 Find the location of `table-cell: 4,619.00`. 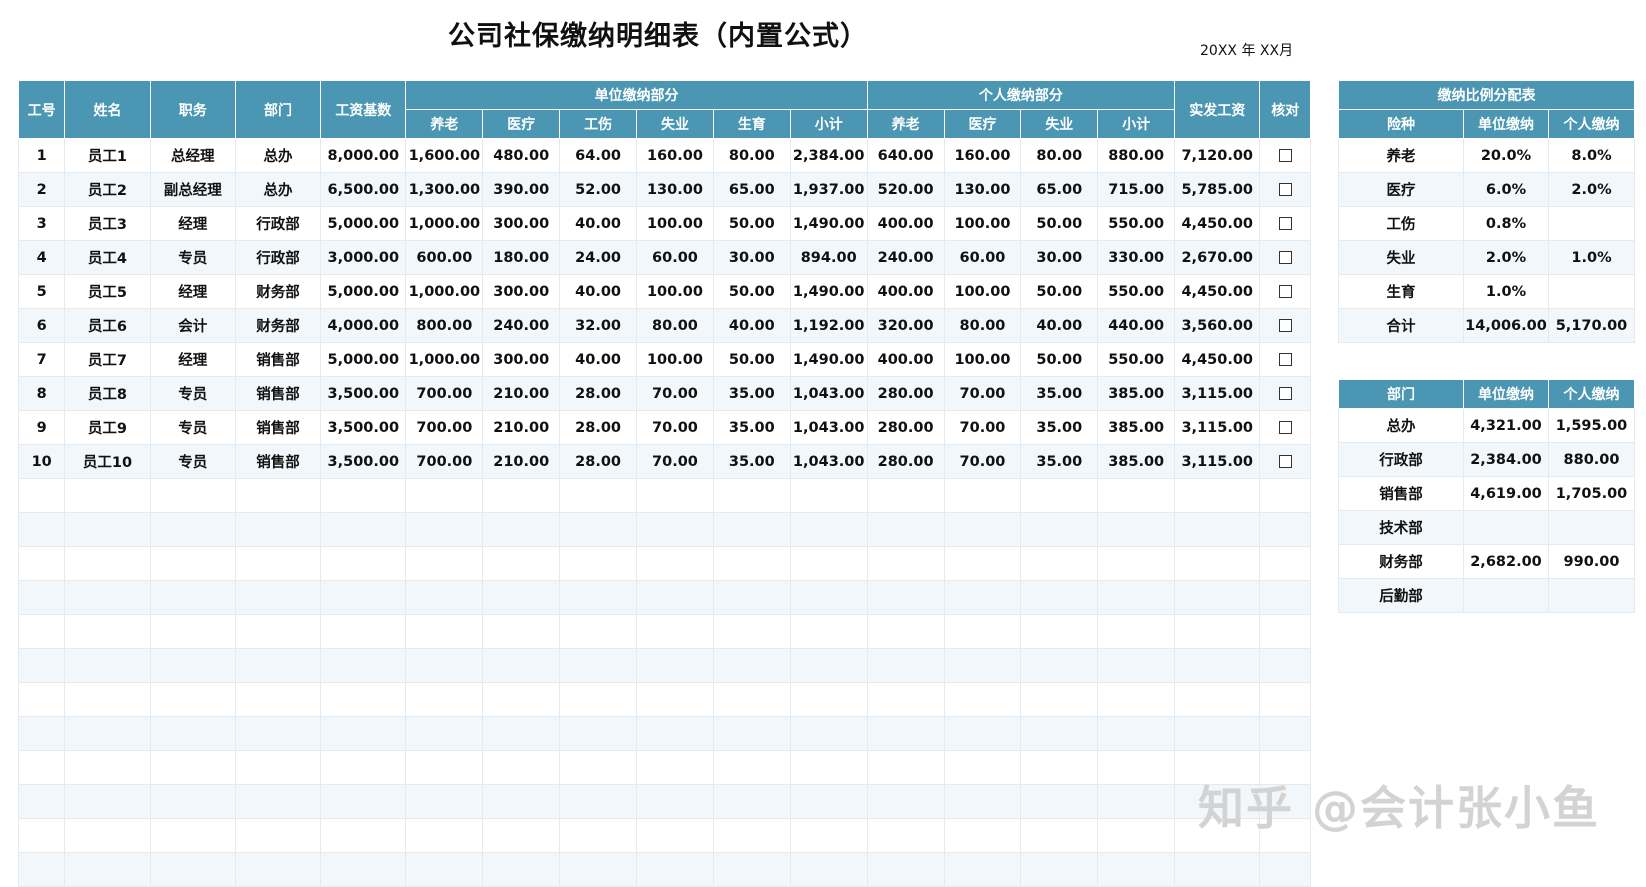

table-cell: 4,619.00 is located at coordinates (1506, 493).